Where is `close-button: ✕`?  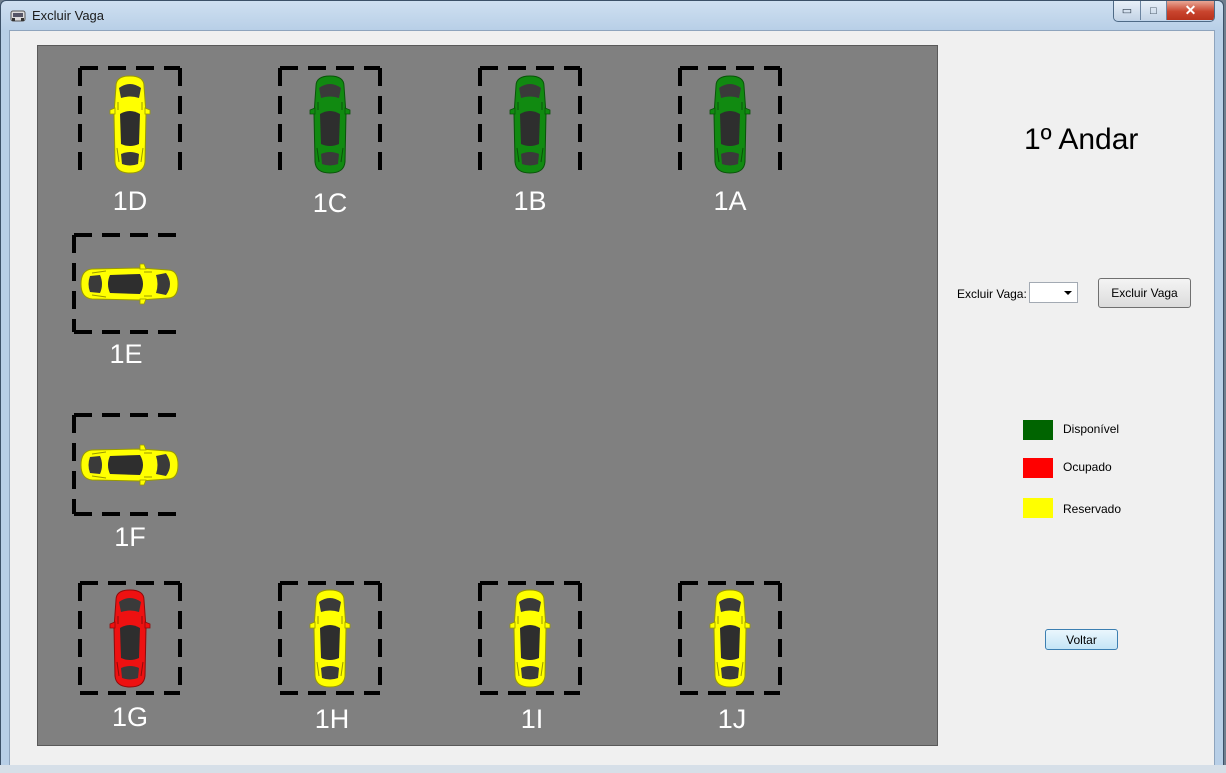
close-button: ✕ is located at coordinates (1190, 10).